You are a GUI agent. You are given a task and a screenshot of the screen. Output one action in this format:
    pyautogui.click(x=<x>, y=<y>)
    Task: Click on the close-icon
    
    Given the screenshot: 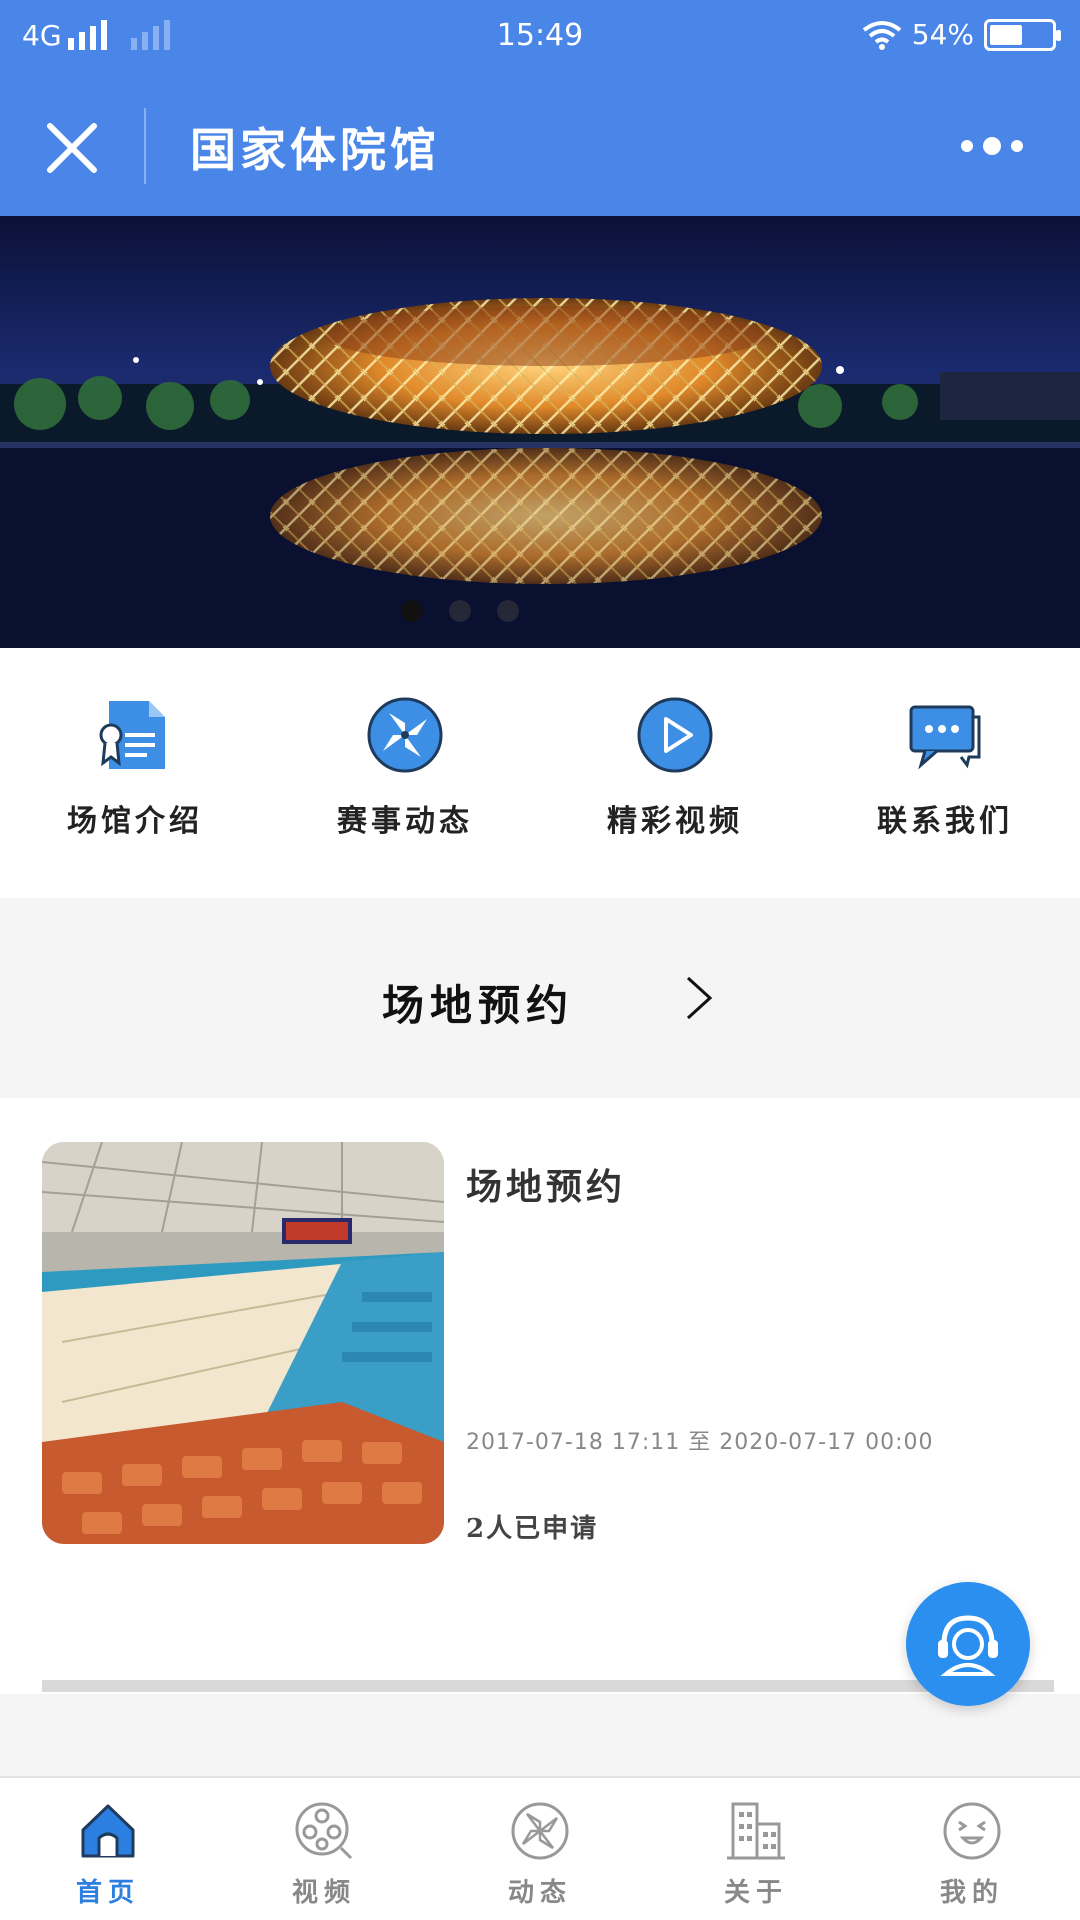 What is the action you would take?
    pyautogui.click(x=72, y=148)
    